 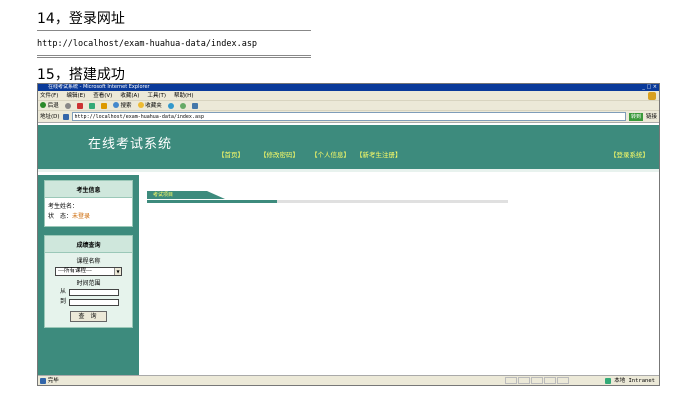 I want to click on chevron-down-icon: ▼, so click(x=117, y=271).